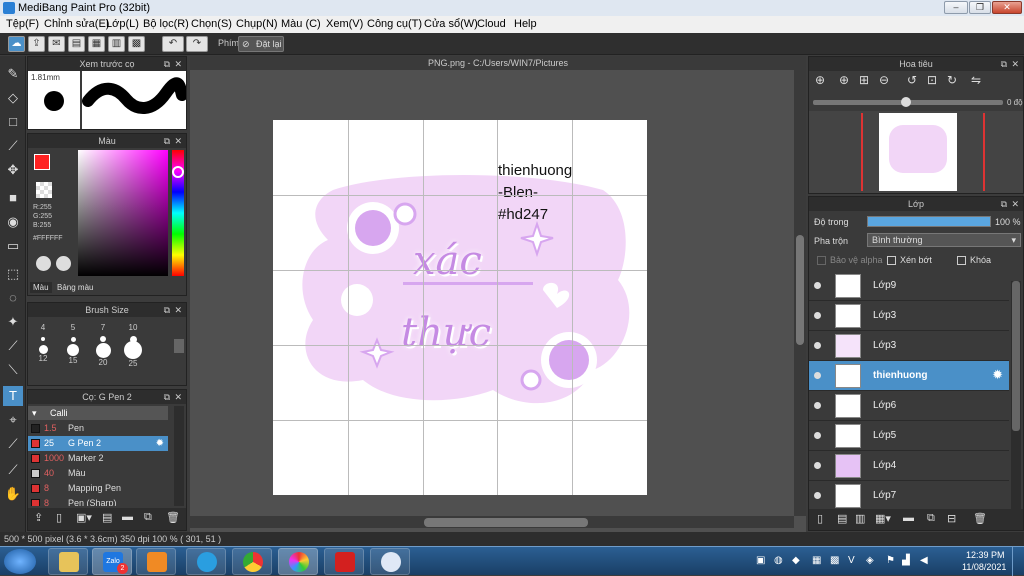 Image resolution: width=1024 pixels, height=576 pixels. What do you see at coordinates (800, 290) in the screenshot?
I see `vertical-scroll-thumb` at bounding box center [800, 290].